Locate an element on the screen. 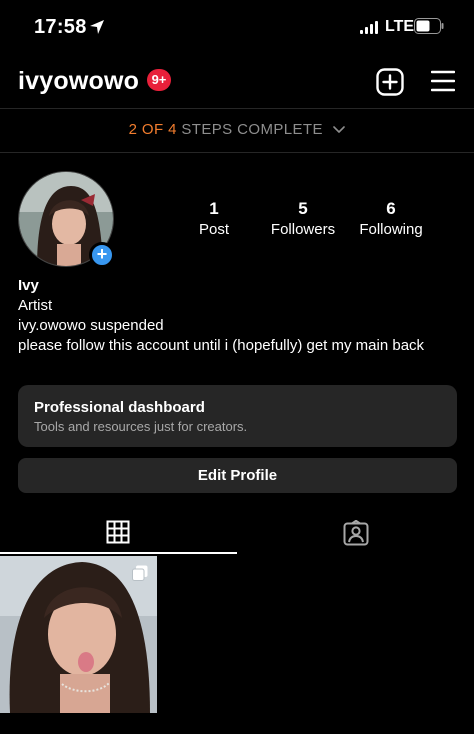 This screenshot has height=734, width=474. tab-posts-grid is located at coordinates (118, 531).